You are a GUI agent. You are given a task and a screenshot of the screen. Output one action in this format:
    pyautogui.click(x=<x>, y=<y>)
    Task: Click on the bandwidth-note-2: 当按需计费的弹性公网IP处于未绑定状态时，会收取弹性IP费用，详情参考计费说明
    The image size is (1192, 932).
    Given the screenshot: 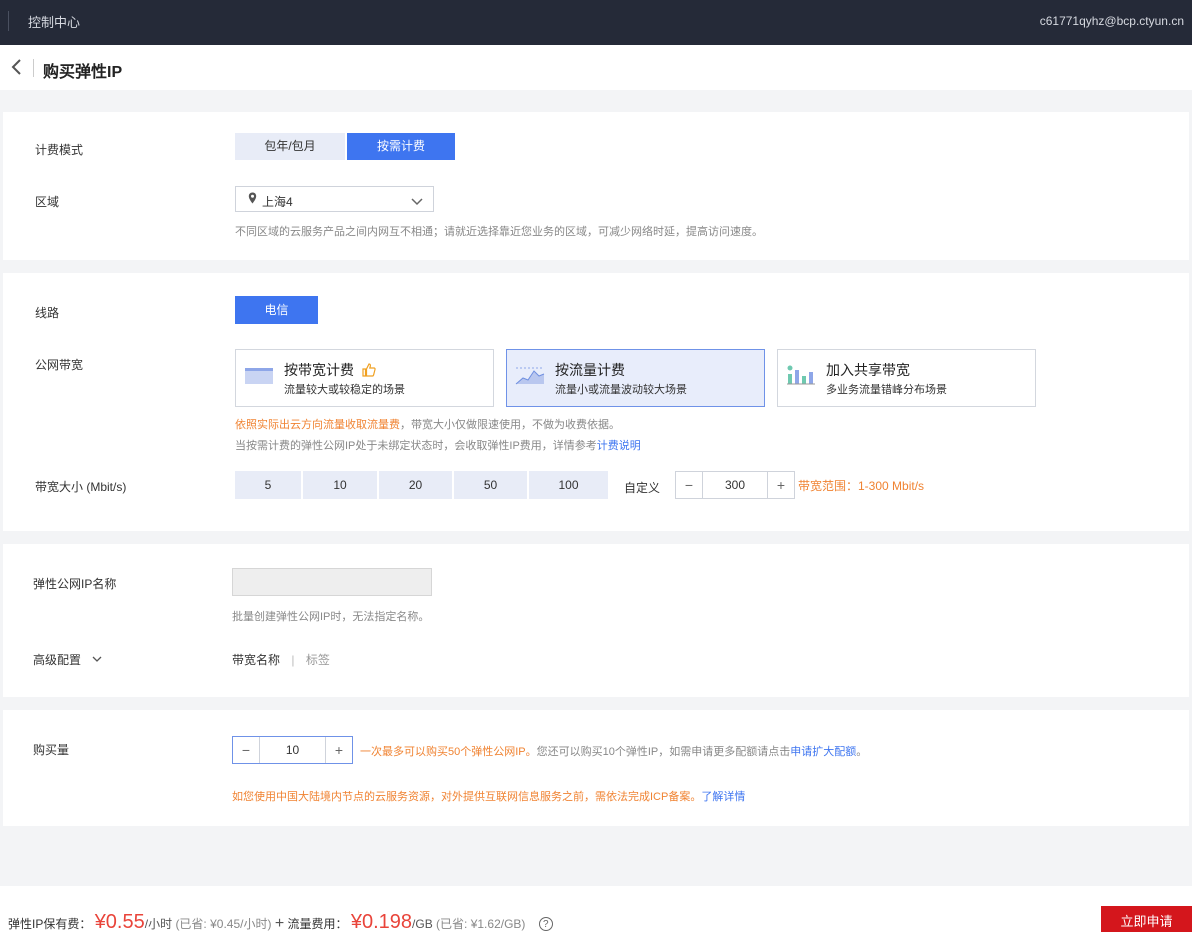 What is the action you would take?
    pyautogui.click(x=438, y=446)
    